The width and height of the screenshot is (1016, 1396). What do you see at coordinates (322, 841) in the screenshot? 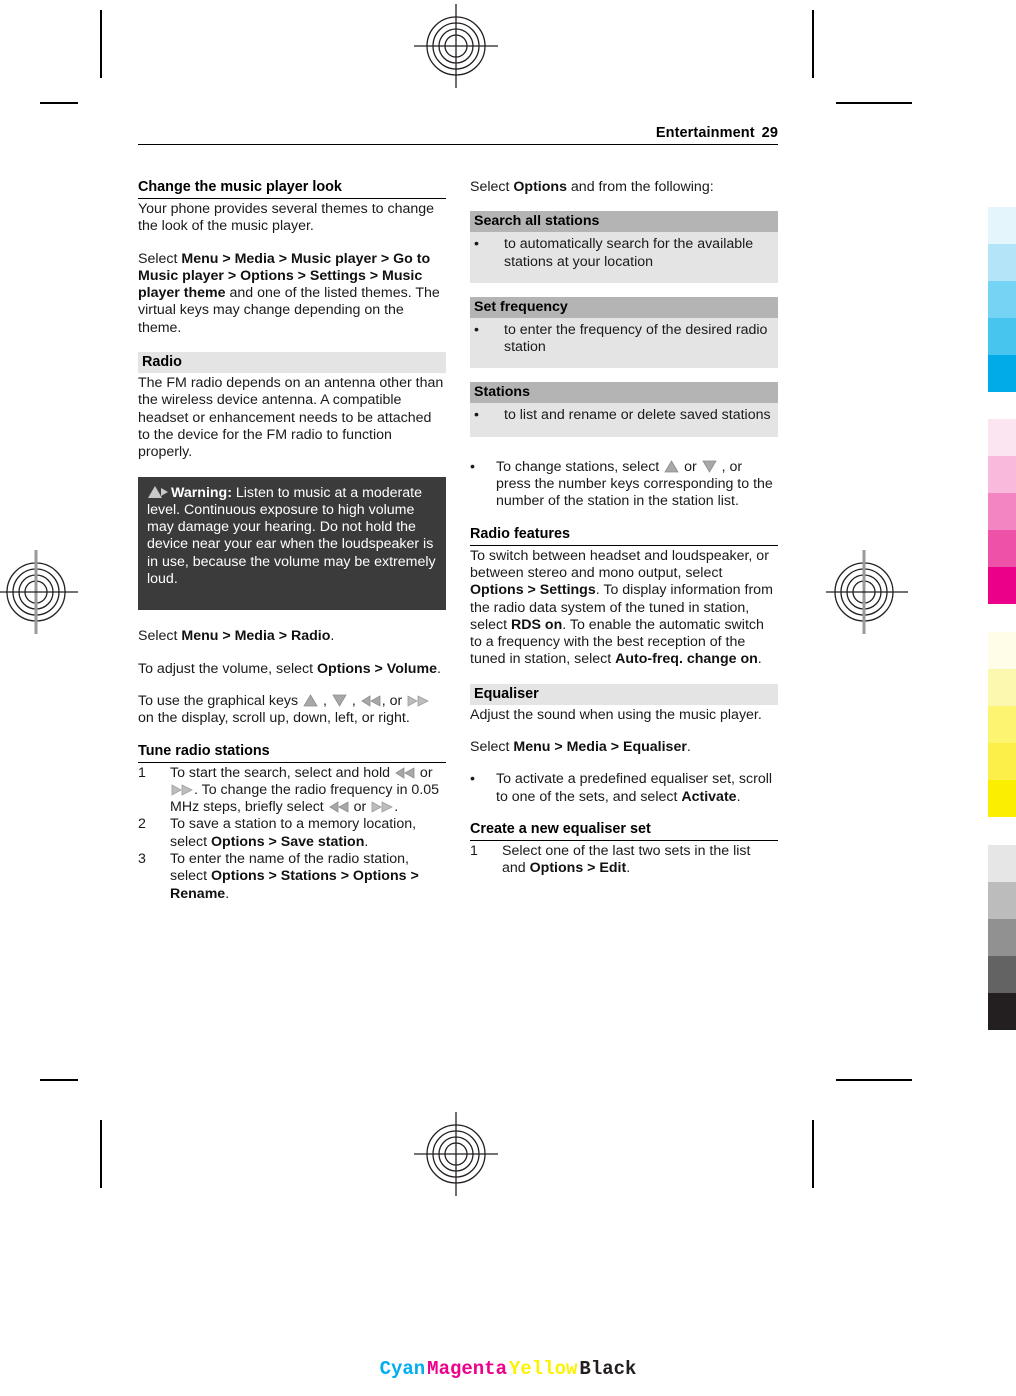
I see `menu-path-token: Save station` at bounding box center [322, 841].